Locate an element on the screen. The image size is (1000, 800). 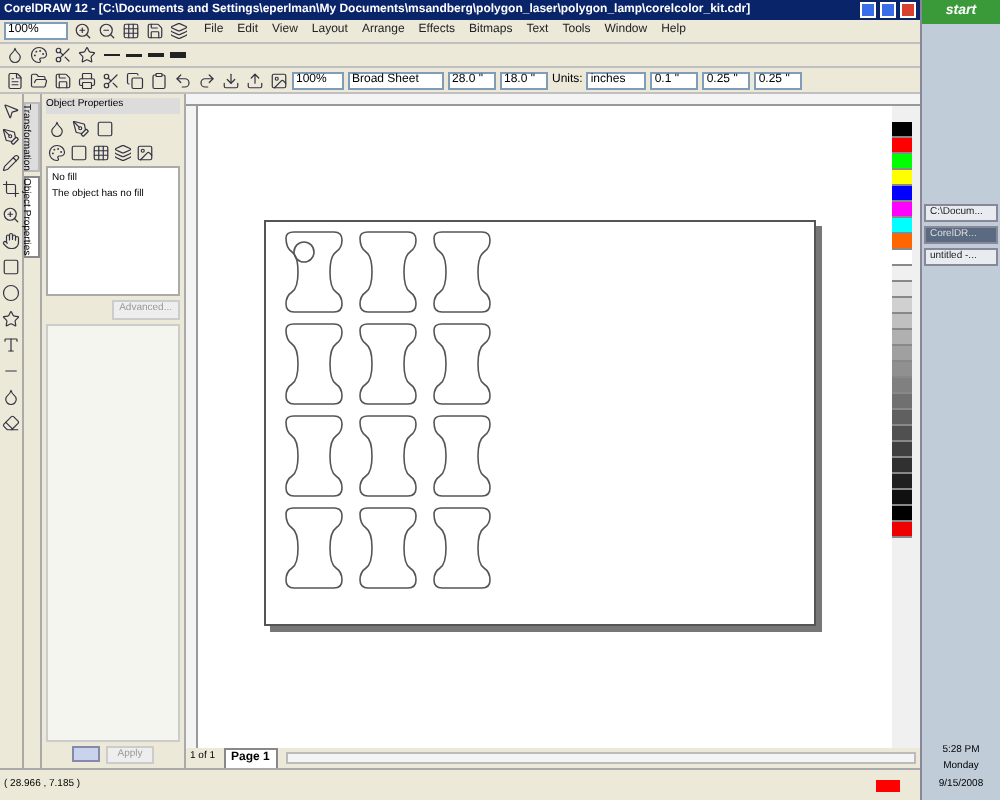
copy-icon is located at coordinates (134, 80).